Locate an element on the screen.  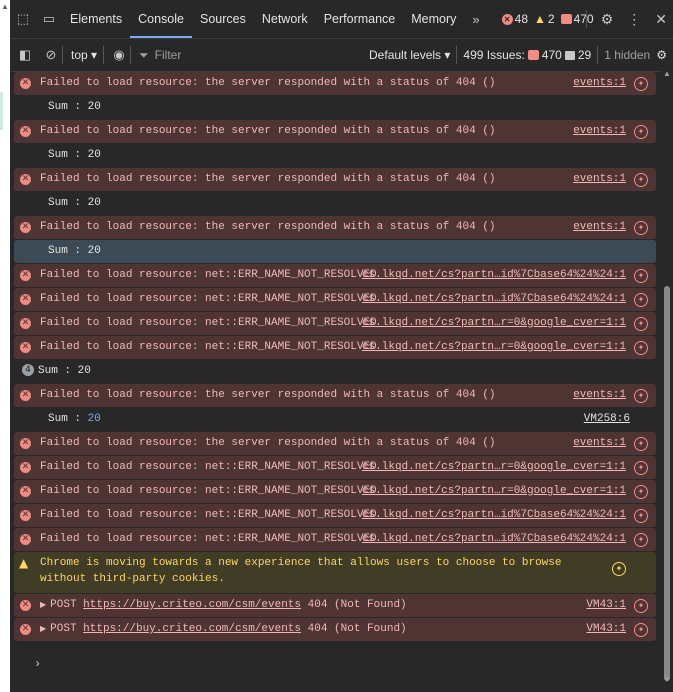
scroll-down-arrow-icon: ▼ is located at coordinates (667, 679).